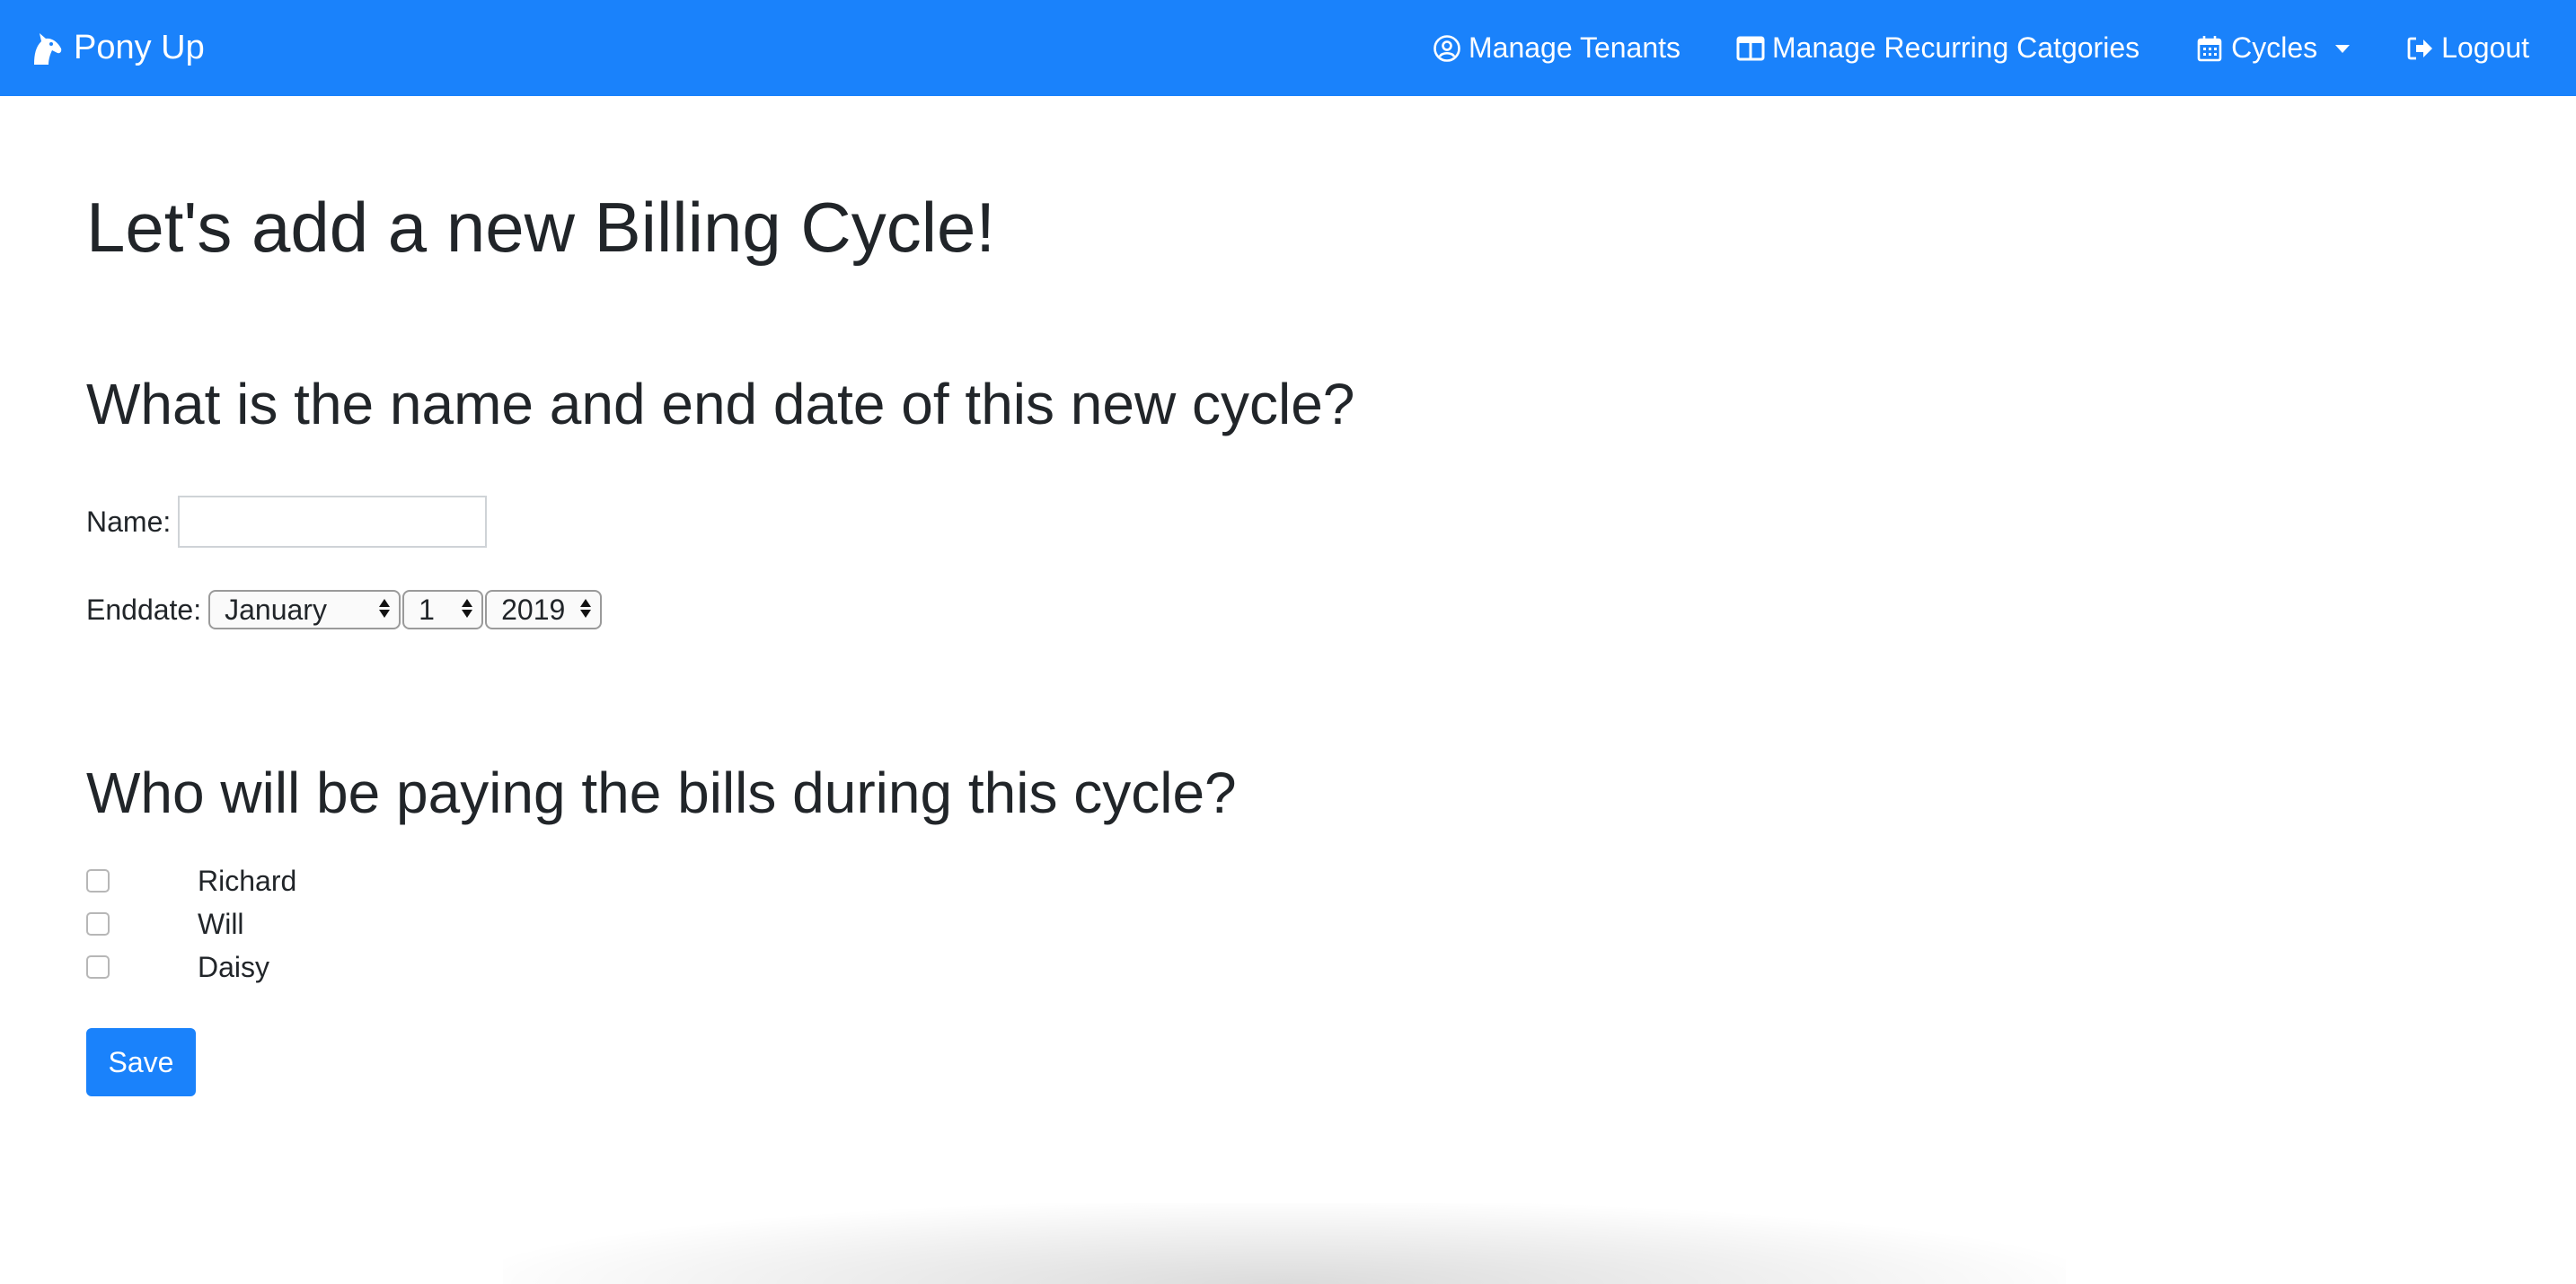 The image size is (2576, 1284). Describe the element at coordinates (98, 924) in the screenshot. I see `tenant-checkbox-will` at that location.